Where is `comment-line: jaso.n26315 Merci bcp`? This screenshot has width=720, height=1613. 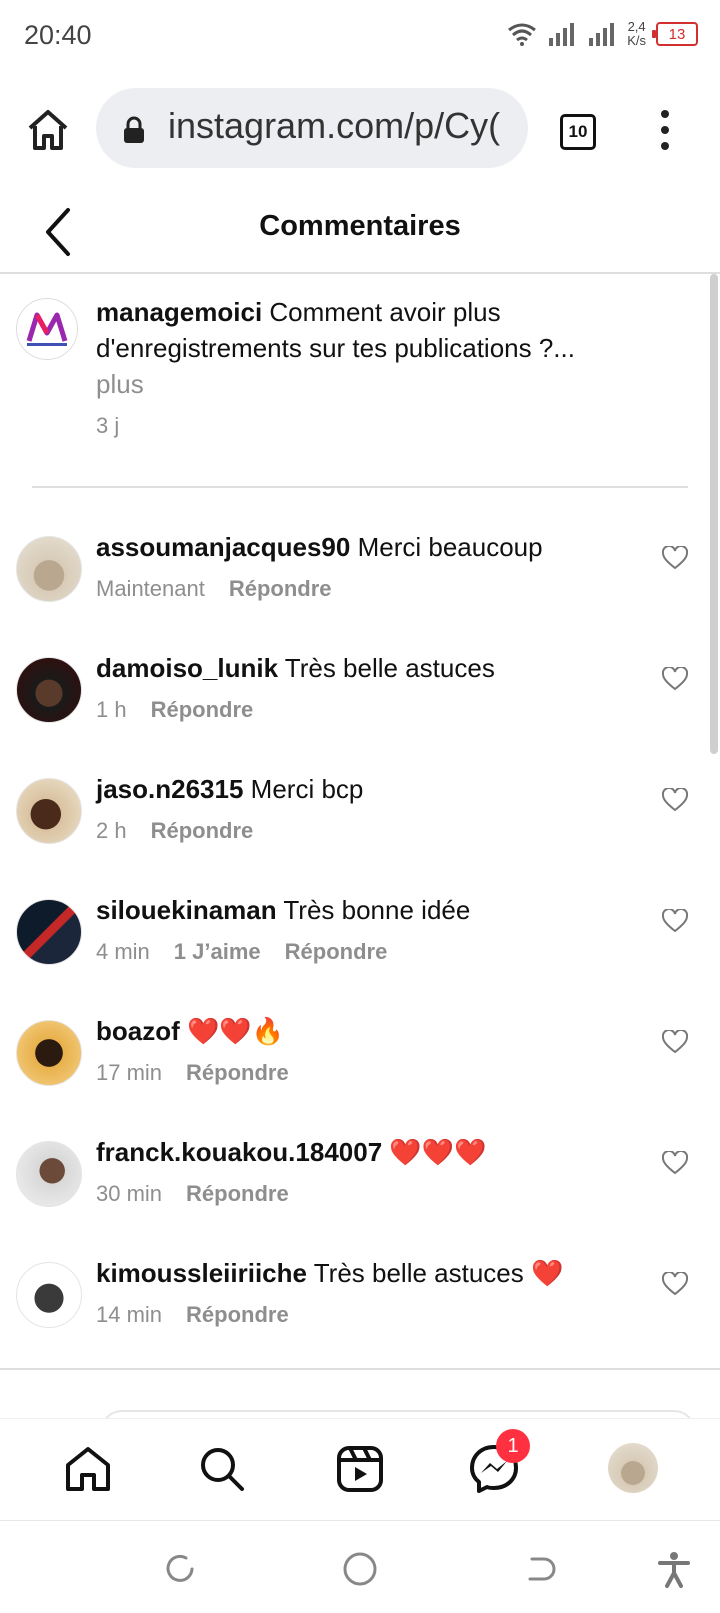 comment-line: jaso.n26315 Merci bcp is located at coordinates (376, 789).